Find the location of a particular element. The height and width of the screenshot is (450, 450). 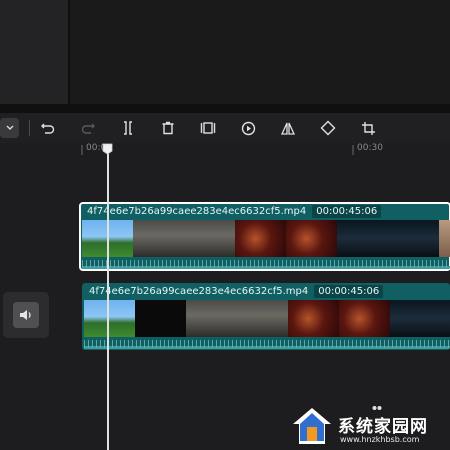

split-button is located at coordinates (128, 128).